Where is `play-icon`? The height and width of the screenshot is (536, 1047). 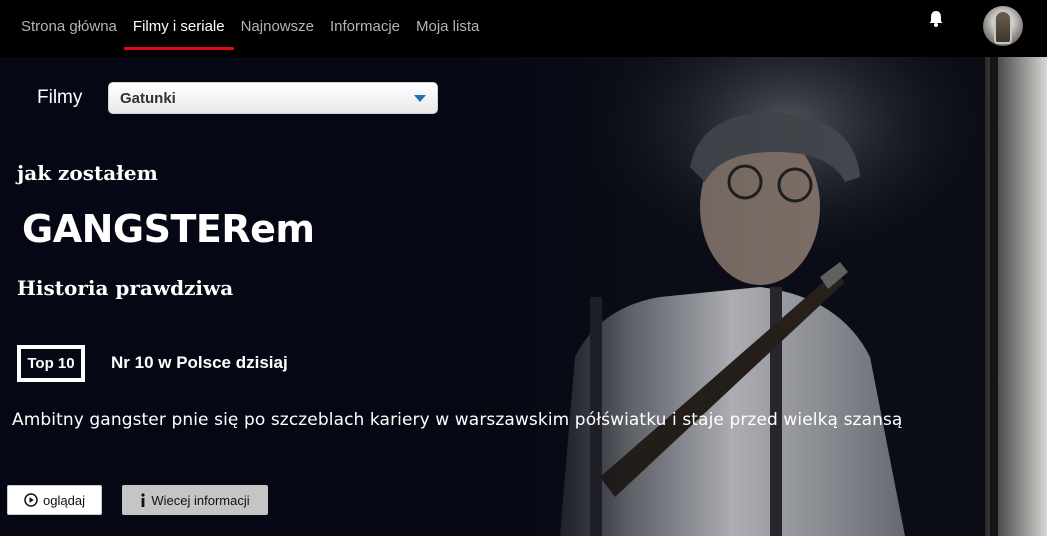
play-icon is located at coordinates (31, 500).